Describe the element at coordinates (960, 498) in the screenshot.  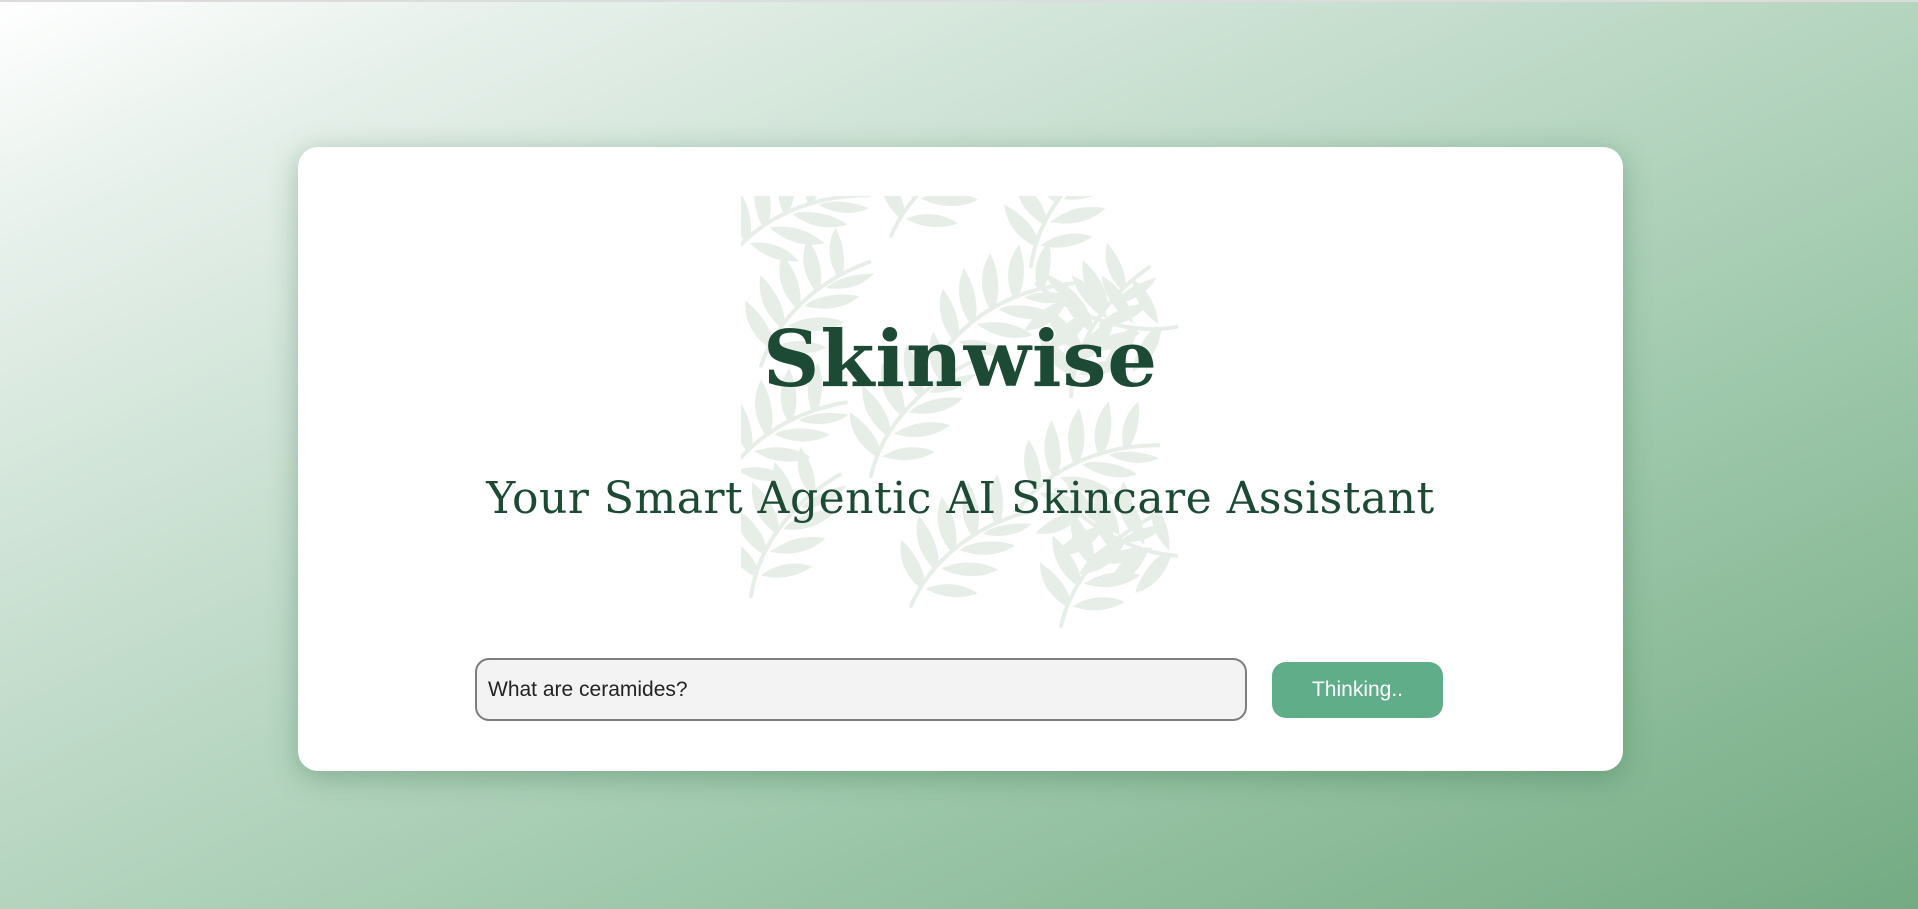
I see `app-subtitle: Your Smart Agentic AI Skincare Assistant` at that location.